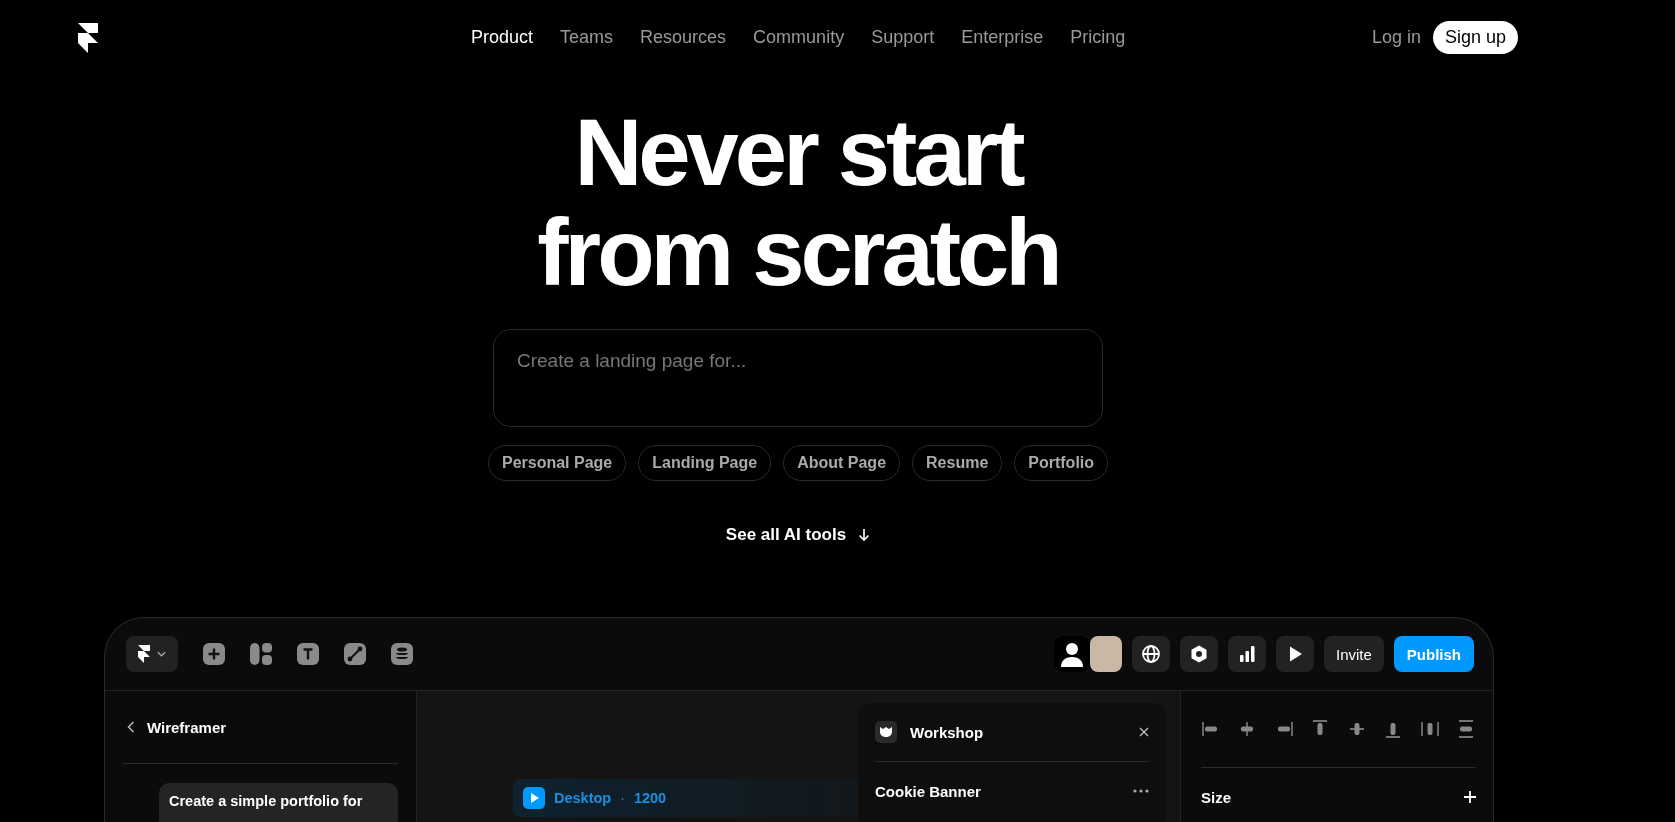 The width and height of the screenshot is (1675, 822). I want to click on chat-message: Create a simple portfolio for, so click(278, 802).